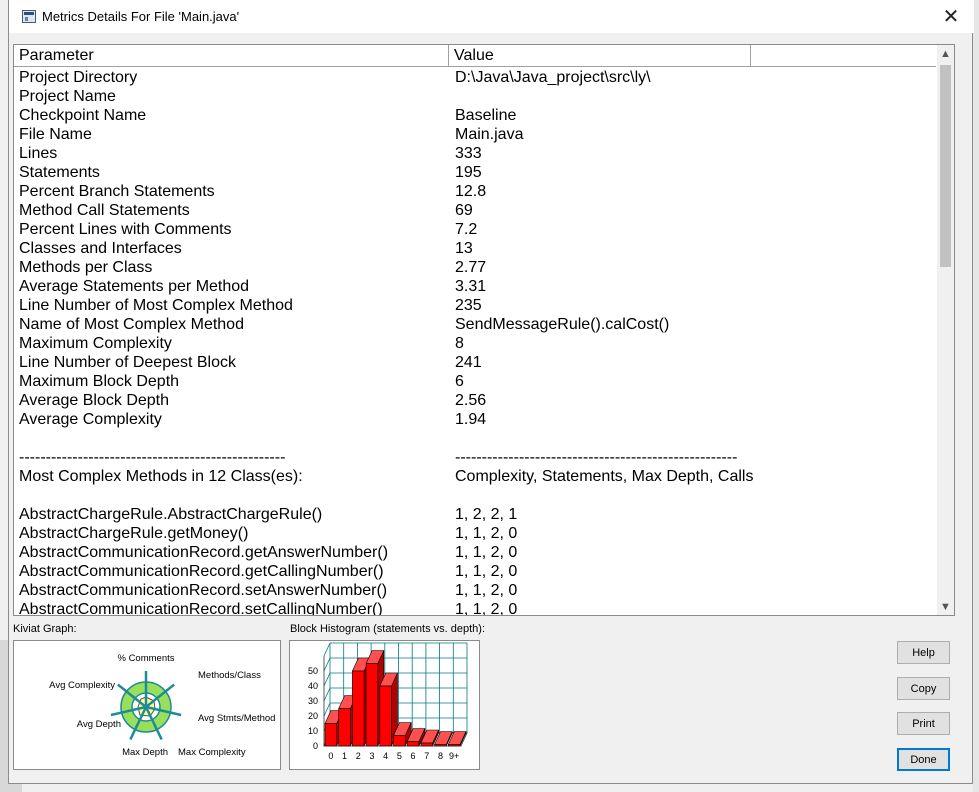  What do you see at coordinates (475, 115) in the screenshot?
I see `table-row: Checkpoint Name Baseline` at bounding box center [475, 115].